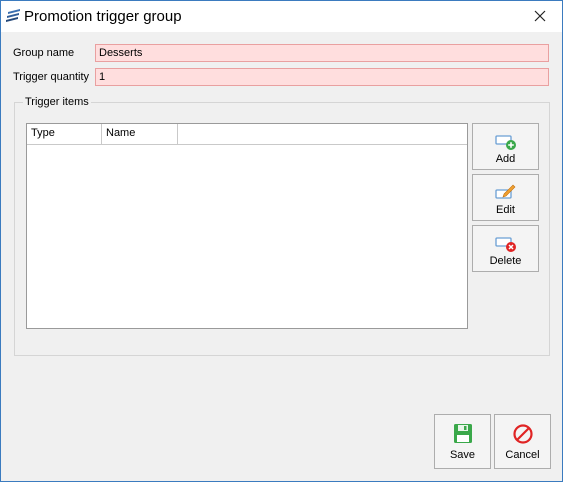  I want to click on edit-button-label: Edit, so click(505, 210).